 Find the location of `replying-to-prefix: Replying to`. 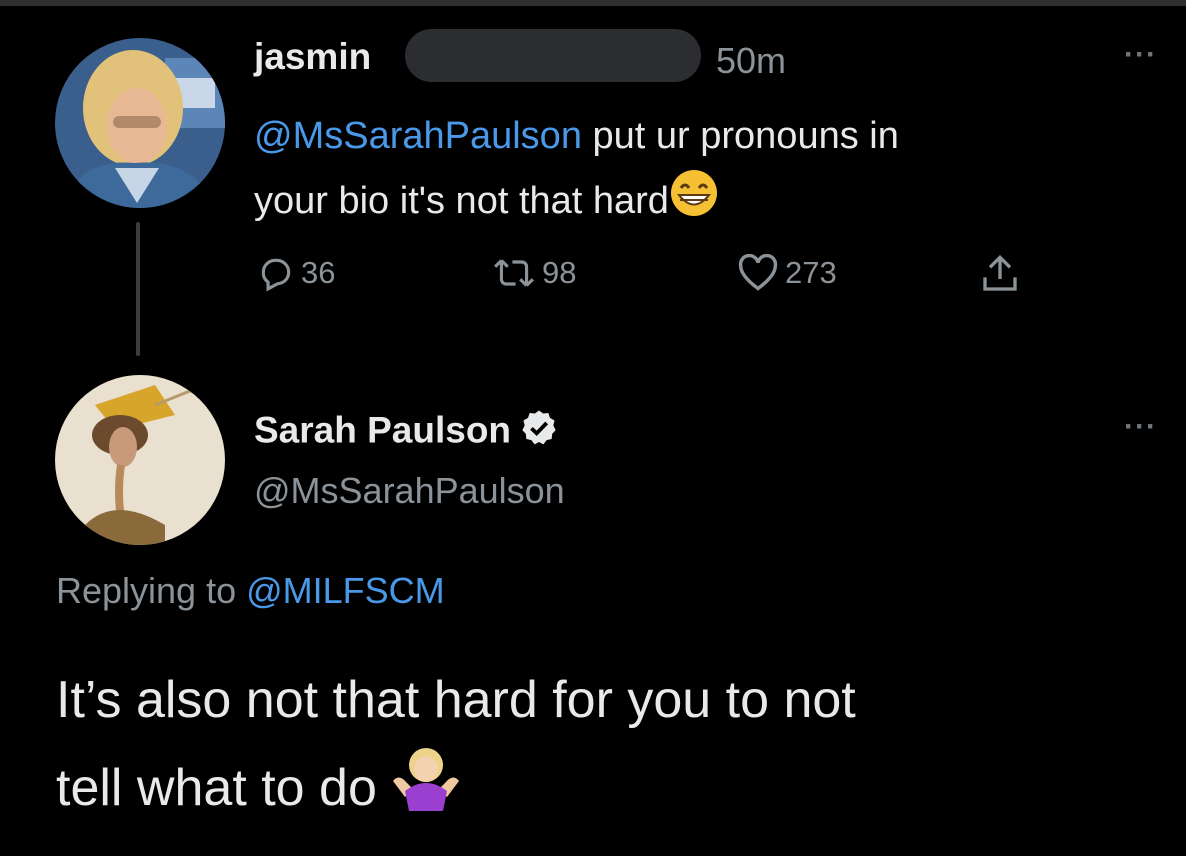

replying-to-prefix: Replying to is located at coordinates (151, 590).